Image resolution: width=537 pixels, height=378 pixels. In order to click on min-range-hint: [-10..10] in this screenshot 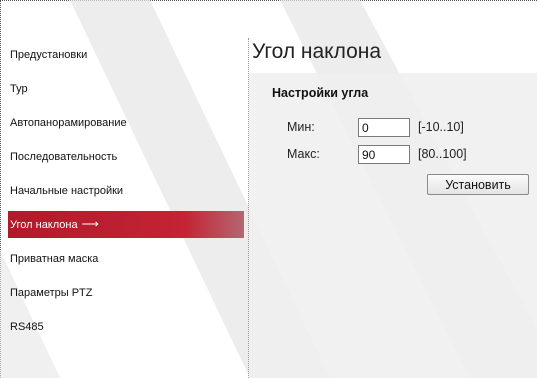, I will do `click(441, 127)`.